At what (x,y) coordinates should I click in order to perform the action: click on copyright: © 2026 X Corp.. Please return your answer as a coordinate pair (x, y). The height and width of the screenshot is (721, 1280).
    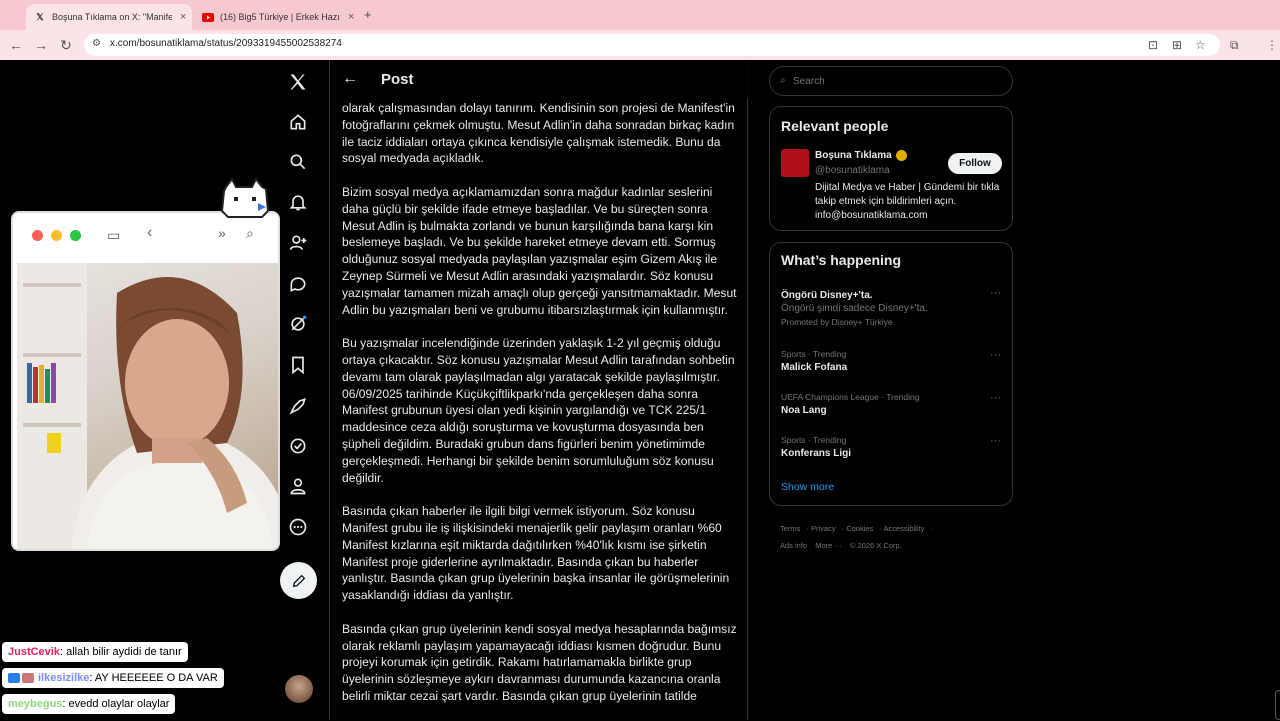
    Looking at the image, I should click on (875, 545).